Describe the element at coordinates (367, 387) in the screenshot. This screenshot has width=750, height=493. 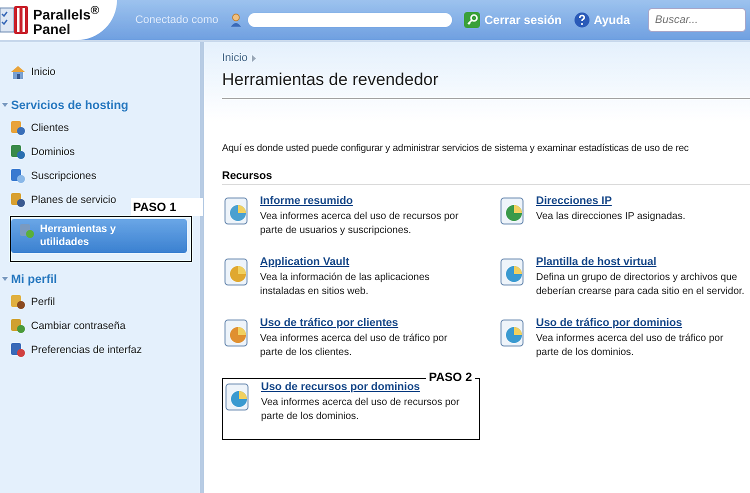
I see `resource-link: Uso de recursos por dominios` at that location.